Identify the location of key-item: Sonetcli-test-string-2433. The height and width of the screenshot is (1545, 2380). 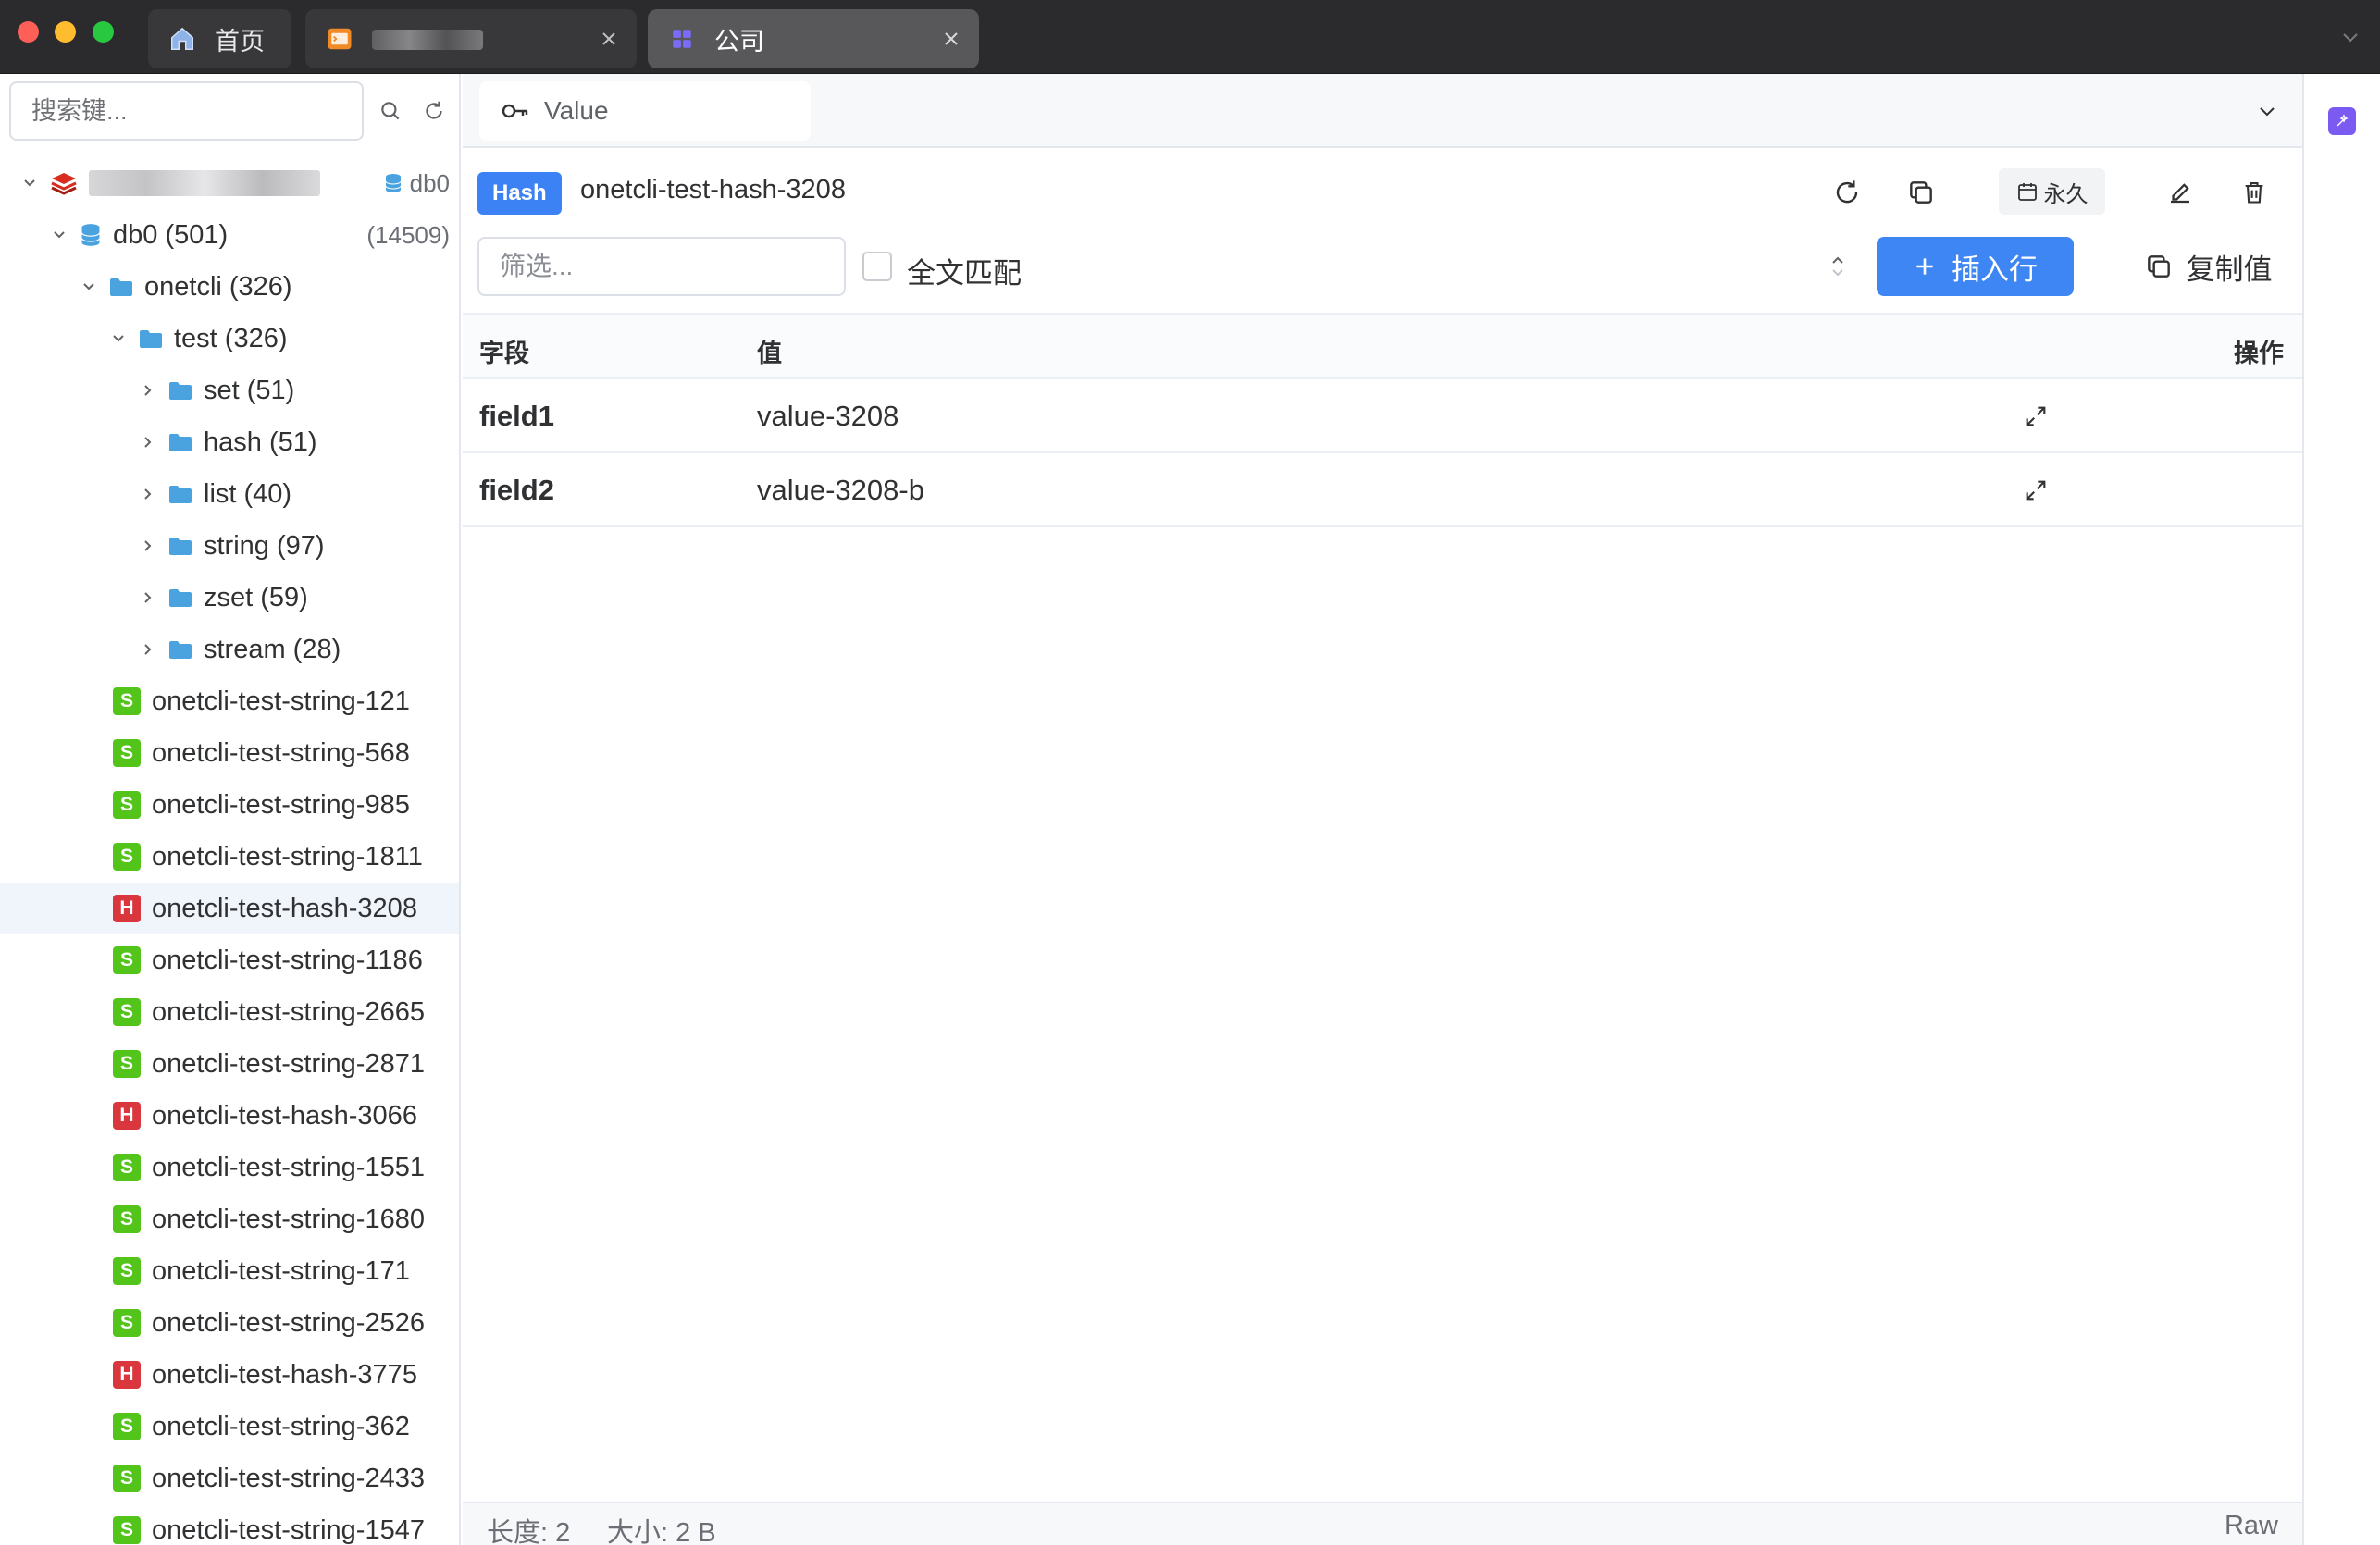
(229, 1478).